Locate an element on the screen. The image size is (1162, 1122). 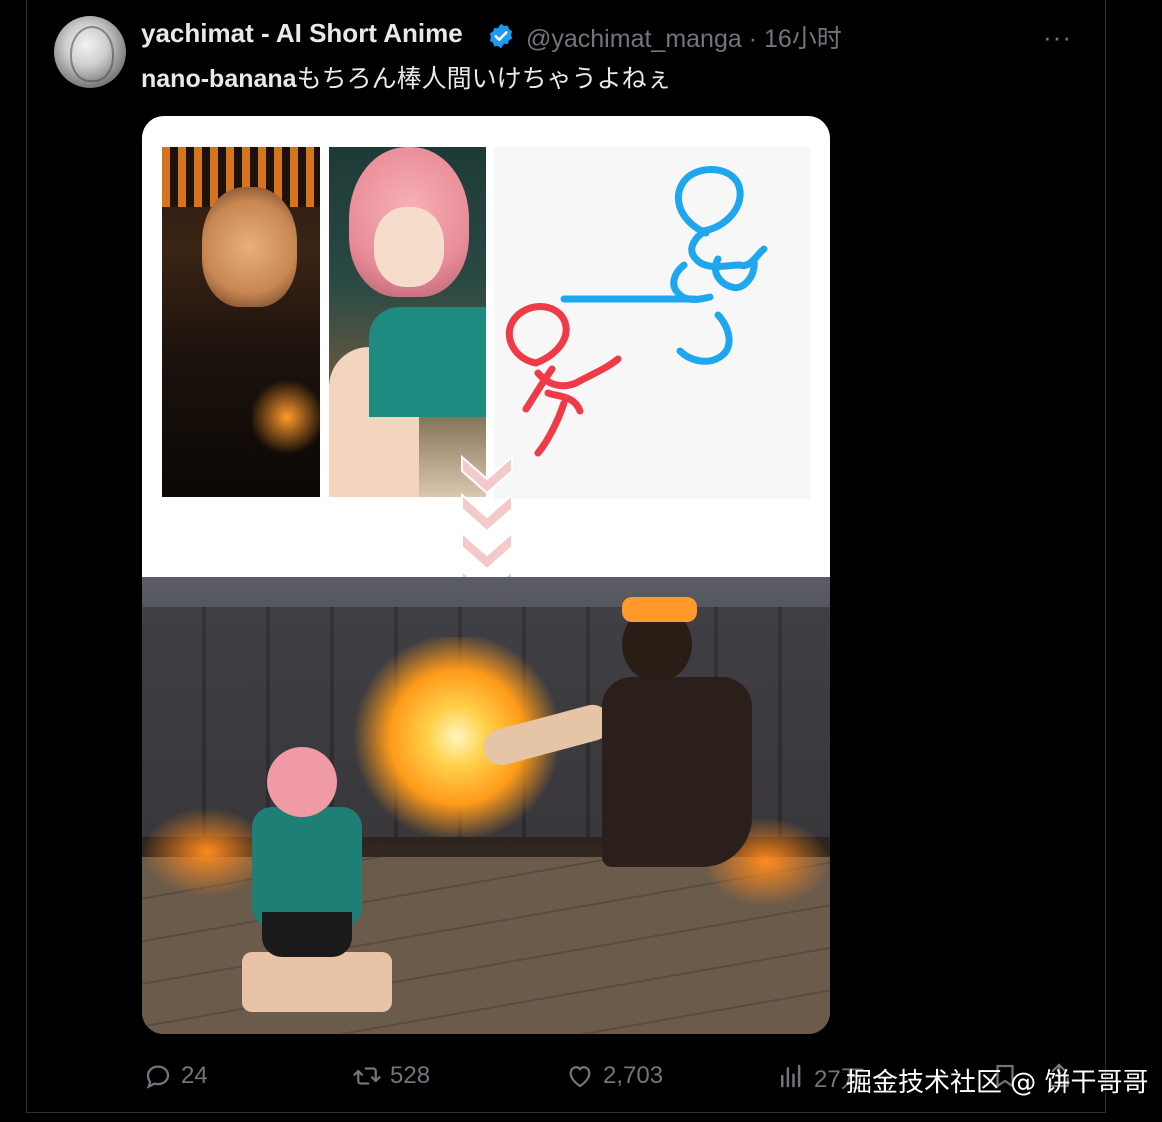
like-icon is located at coordinates (580, 1077).